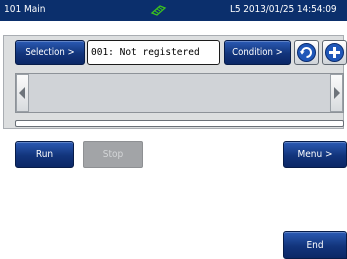  I want to click on status-text: L5 2013/01/25 14:54:09, so click(283, 9).